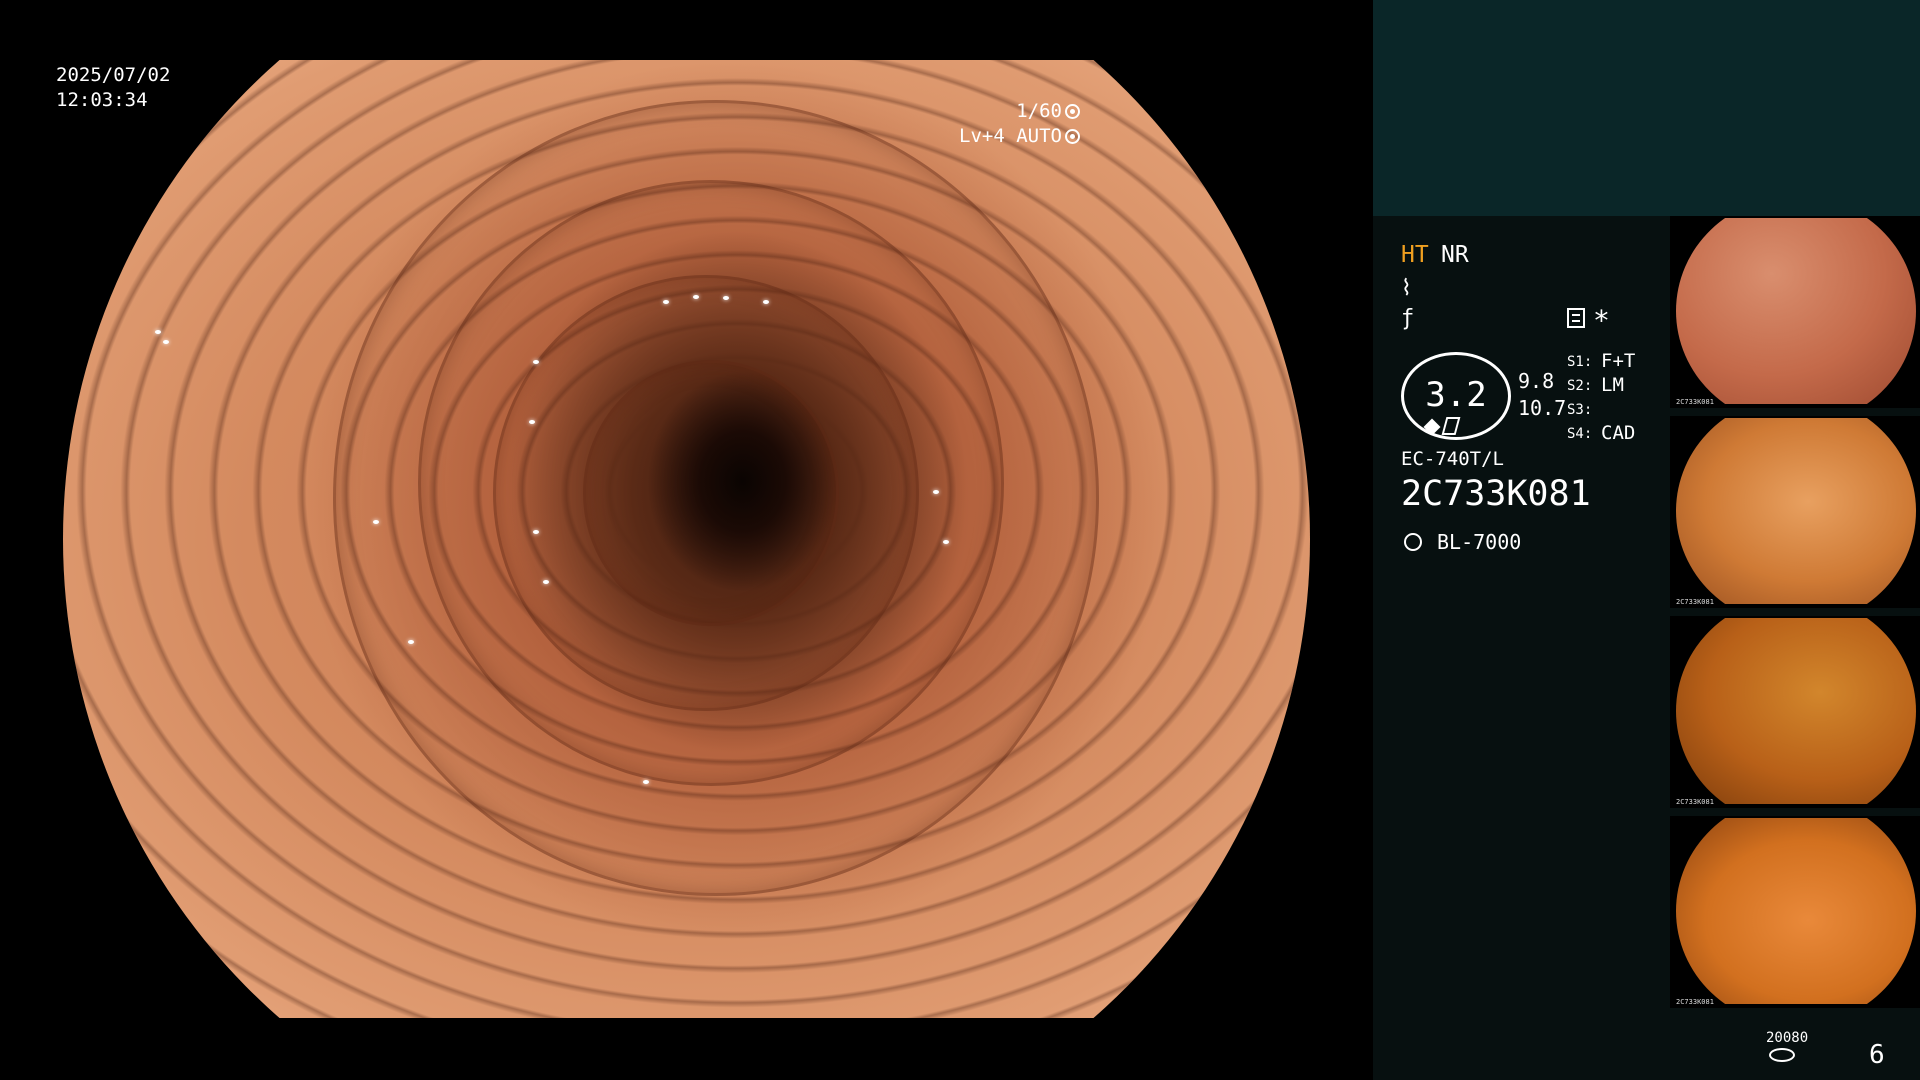  I want to click on scope-model: EC-740T/L, so click(1452, 459).